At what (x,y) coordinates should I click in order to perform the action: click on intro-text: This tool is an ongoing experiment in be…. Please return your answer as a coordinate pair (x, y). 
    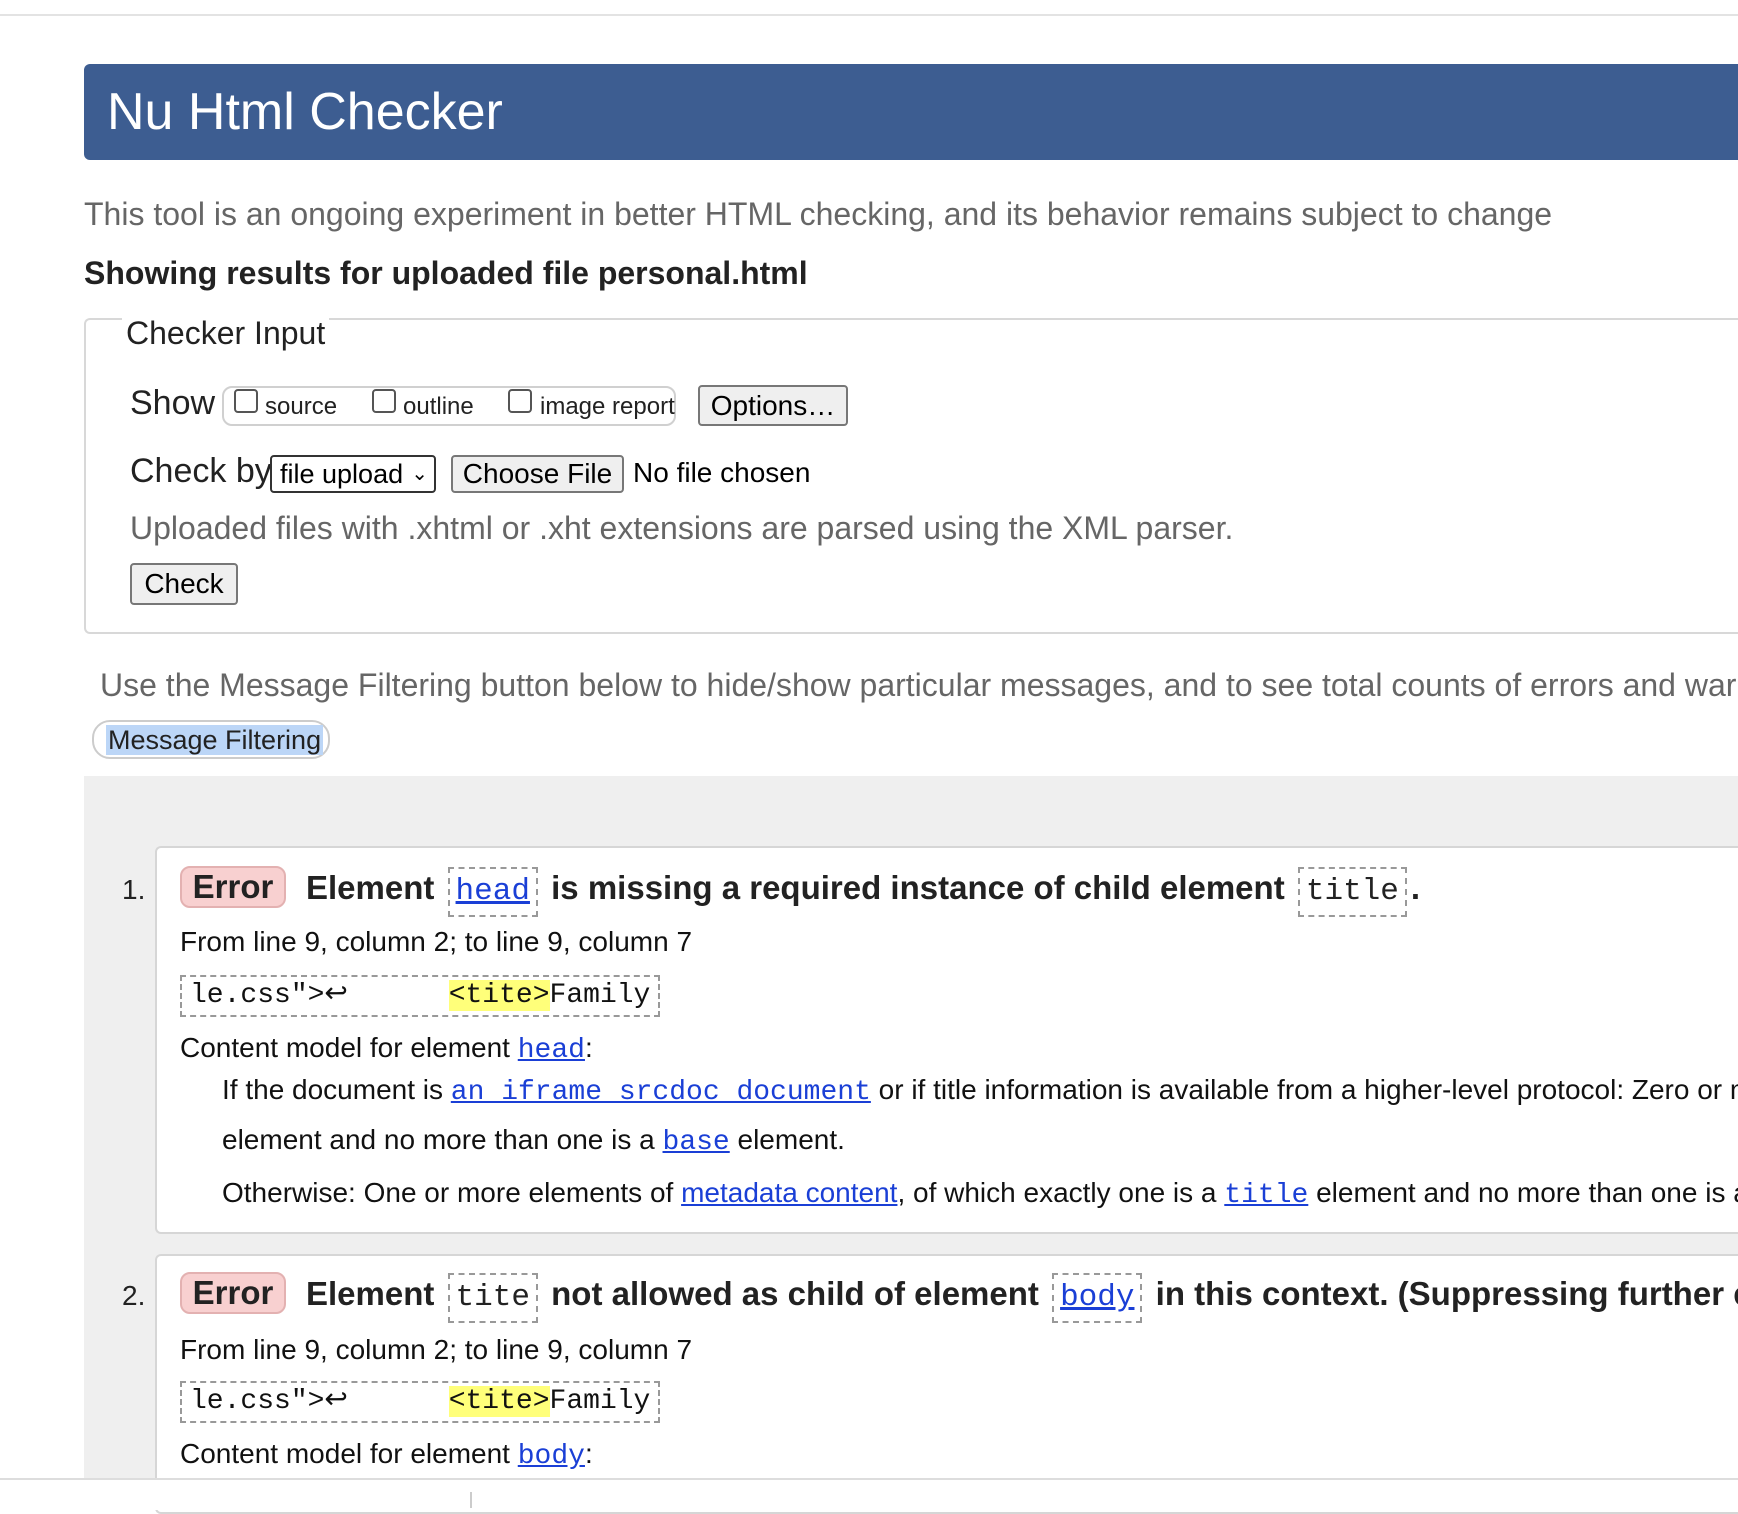
    Looking at the image, I should click on (818, 214).